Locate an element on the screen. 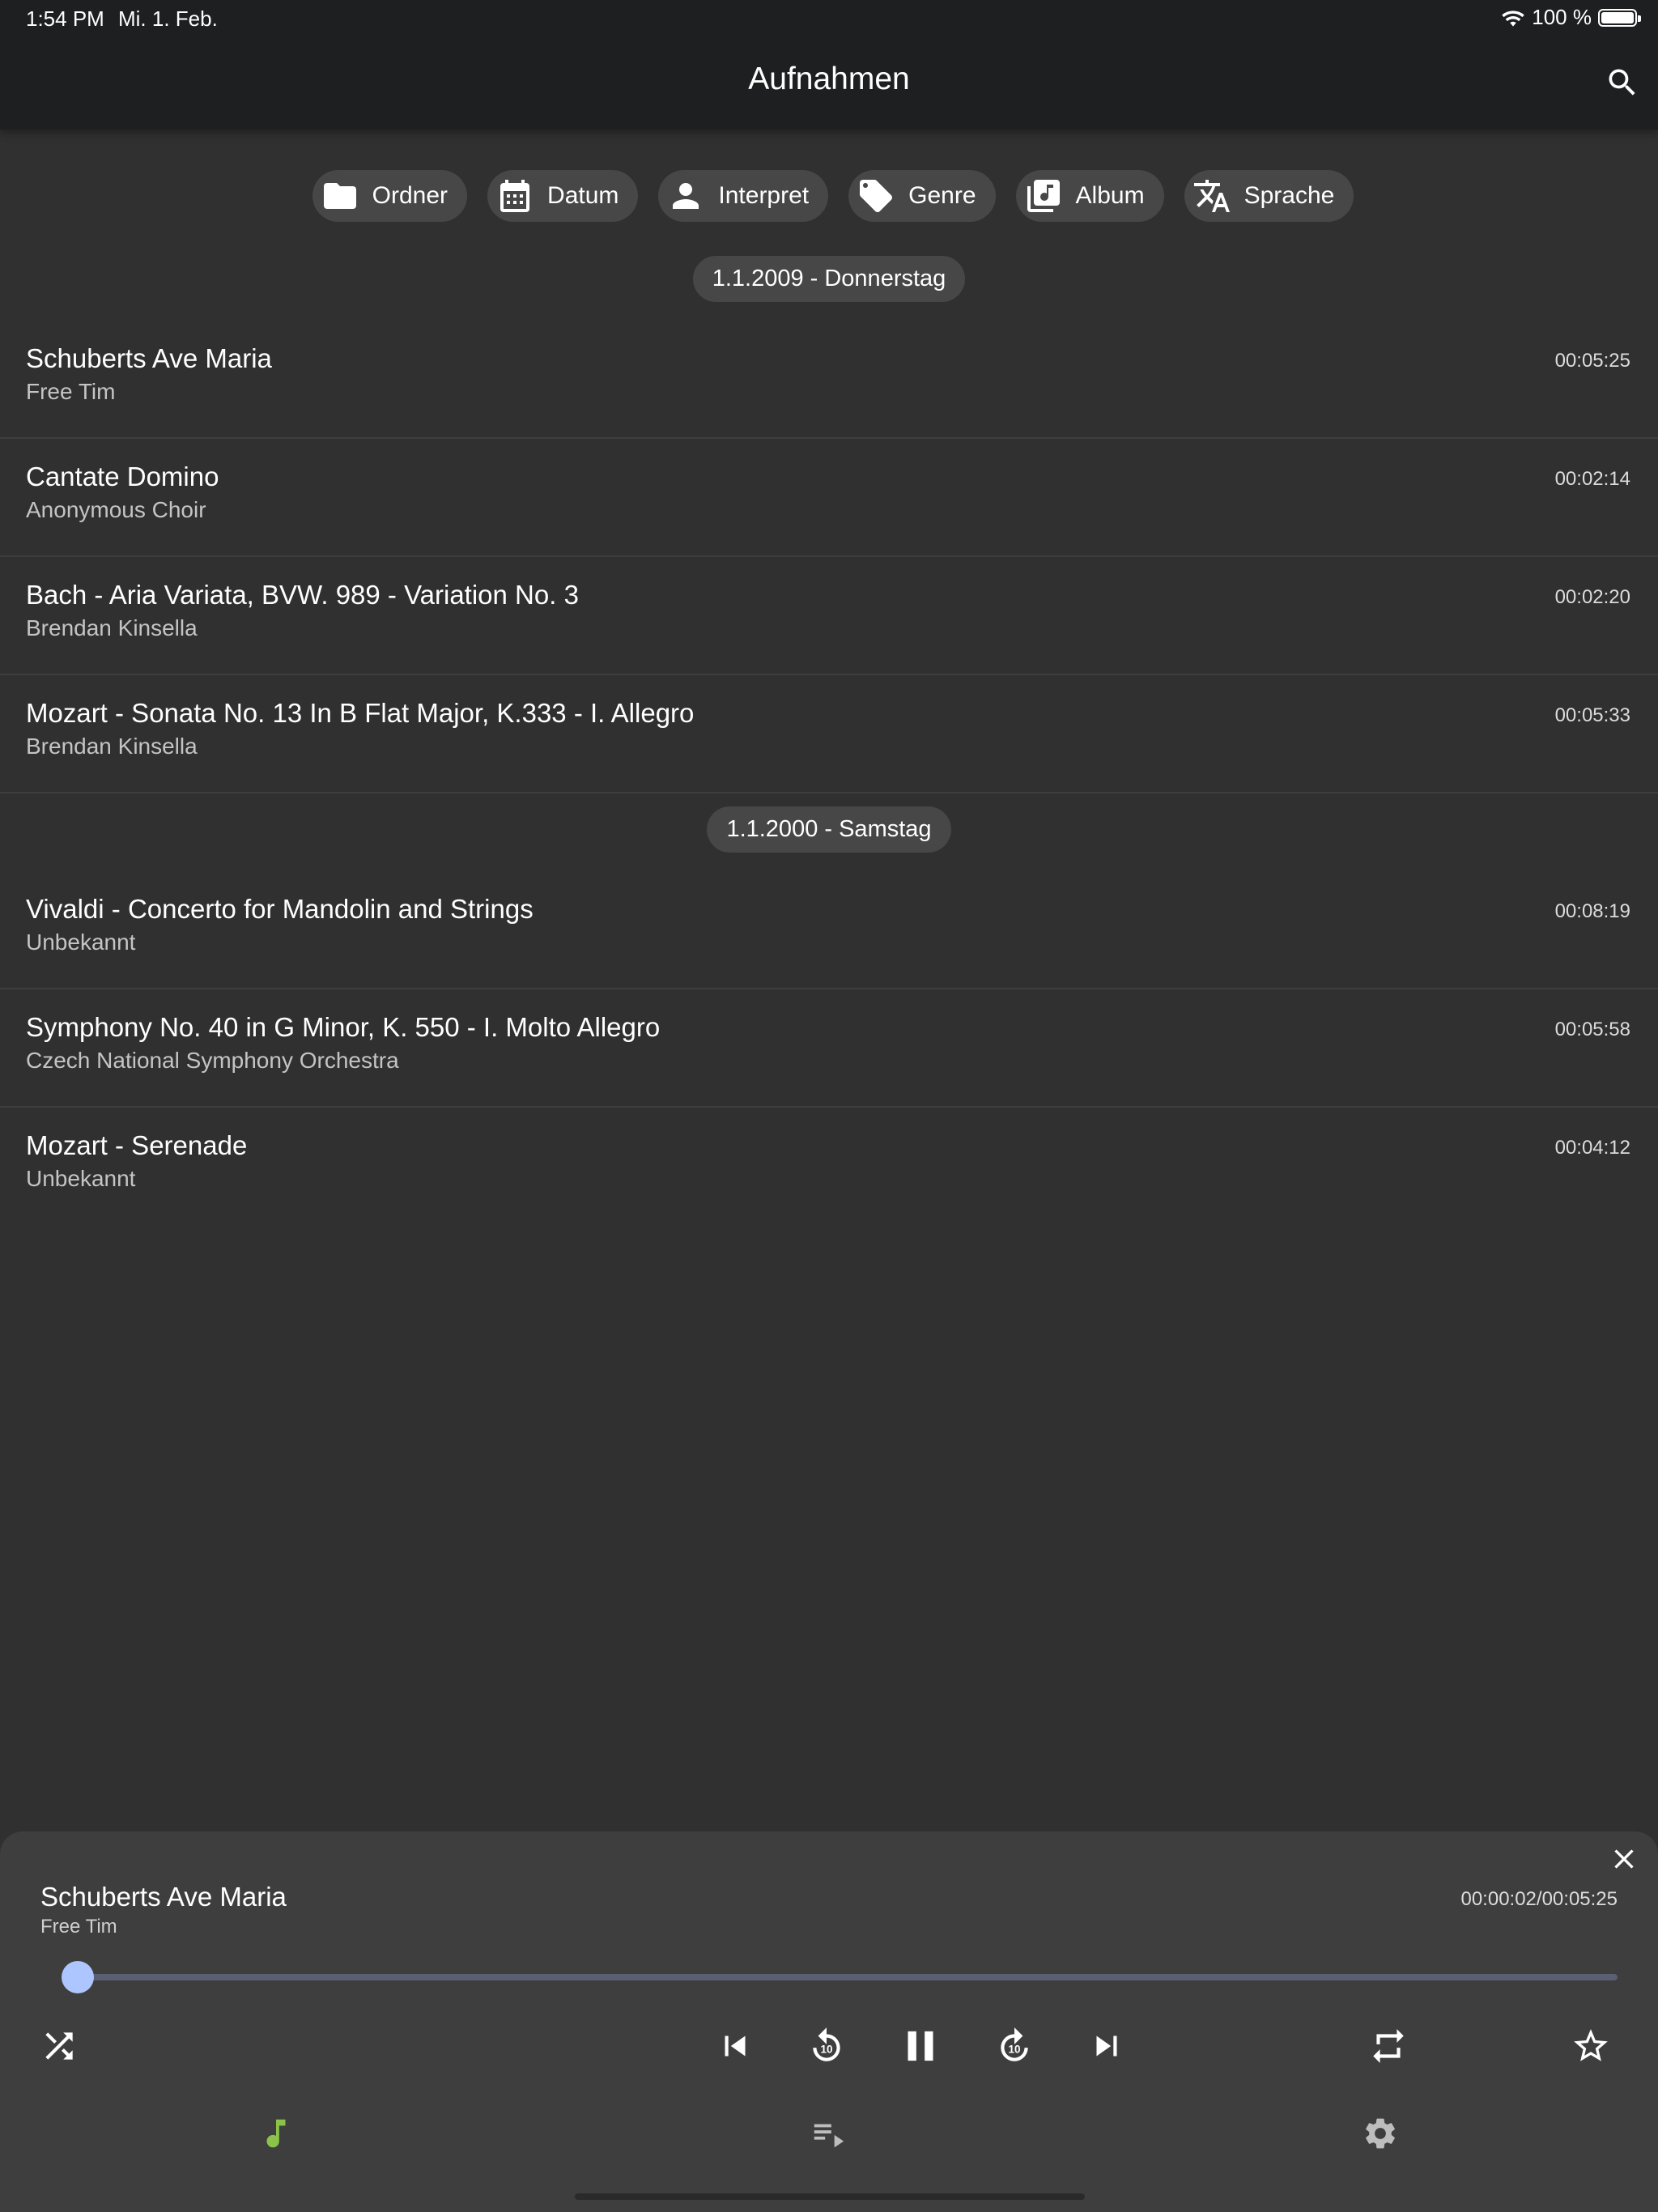 The width and height of the screenshot is (1658, 2212). filter-chip-genre: Genre is located at coordinates (922, 196).